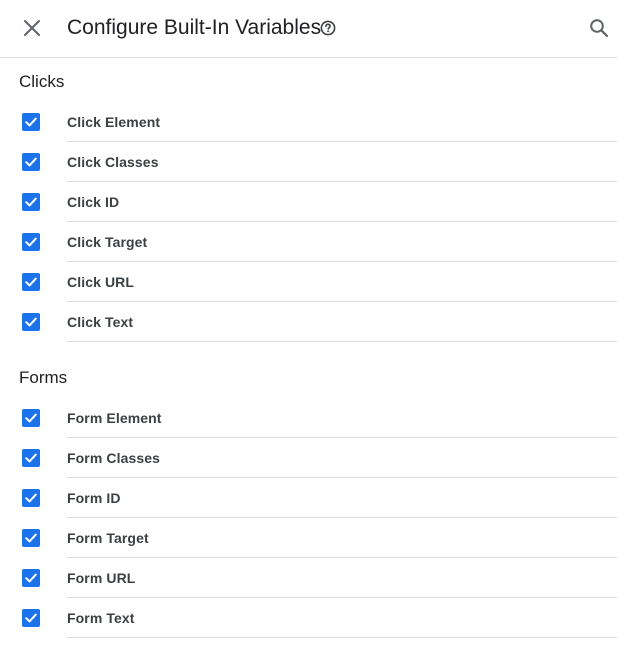  What do you see at coordinates (308, 122) in the screenshot?
I see `list-item: Click Element` at bounding box center [308, 122].